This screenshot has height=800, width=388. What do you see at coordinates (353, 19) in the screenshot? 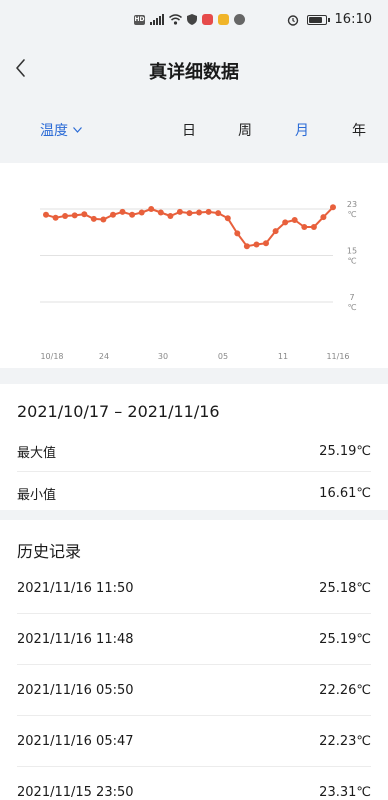
I see `status-time: 16:10` at bounding box center [353, 19].